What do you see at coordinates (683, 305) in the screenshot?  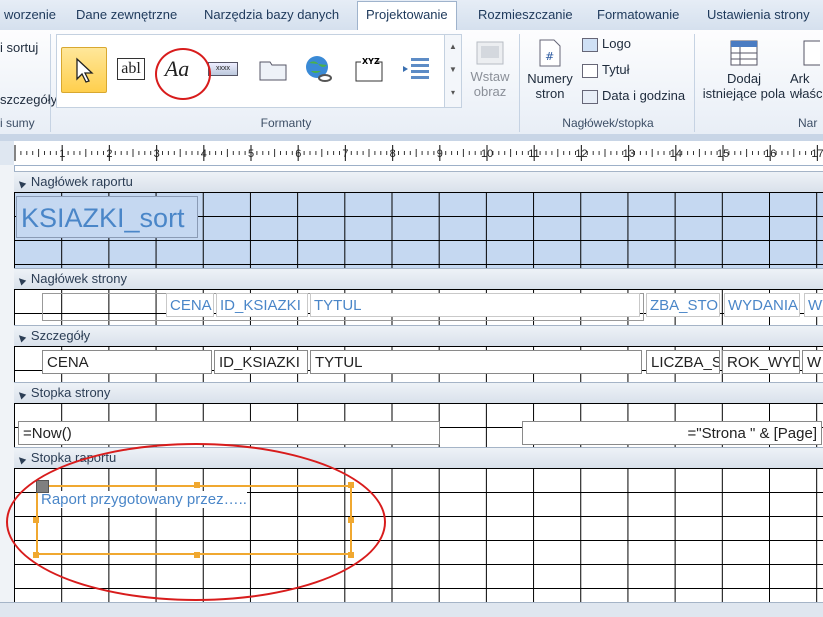 I see `header-label-liczba-stron: ZBA_STOR` at bounding box center [683, 305].